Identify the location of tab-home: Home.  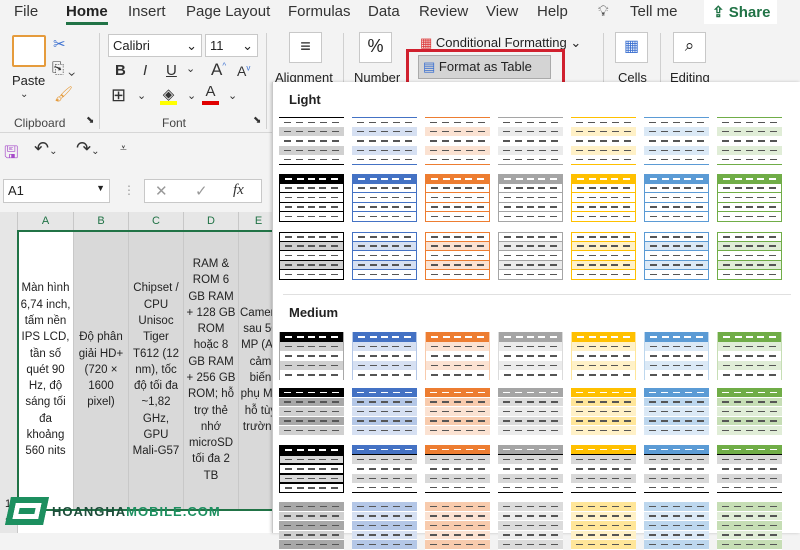
(87, 14).